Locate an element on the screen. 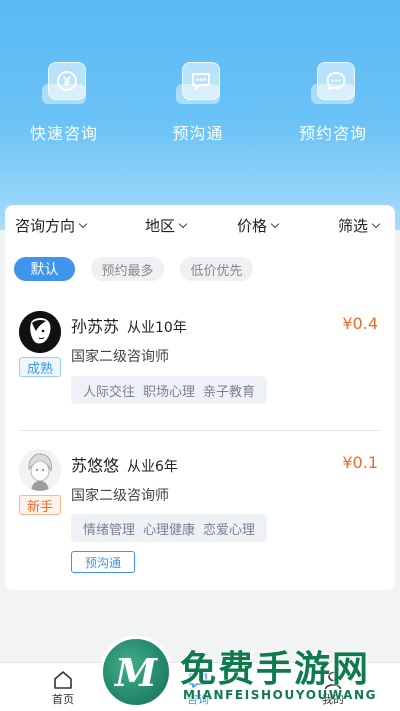 The height and width of the screenshot is (711, 400). book-consult-label: 预约咨询 is located at coordinates (332, 133).